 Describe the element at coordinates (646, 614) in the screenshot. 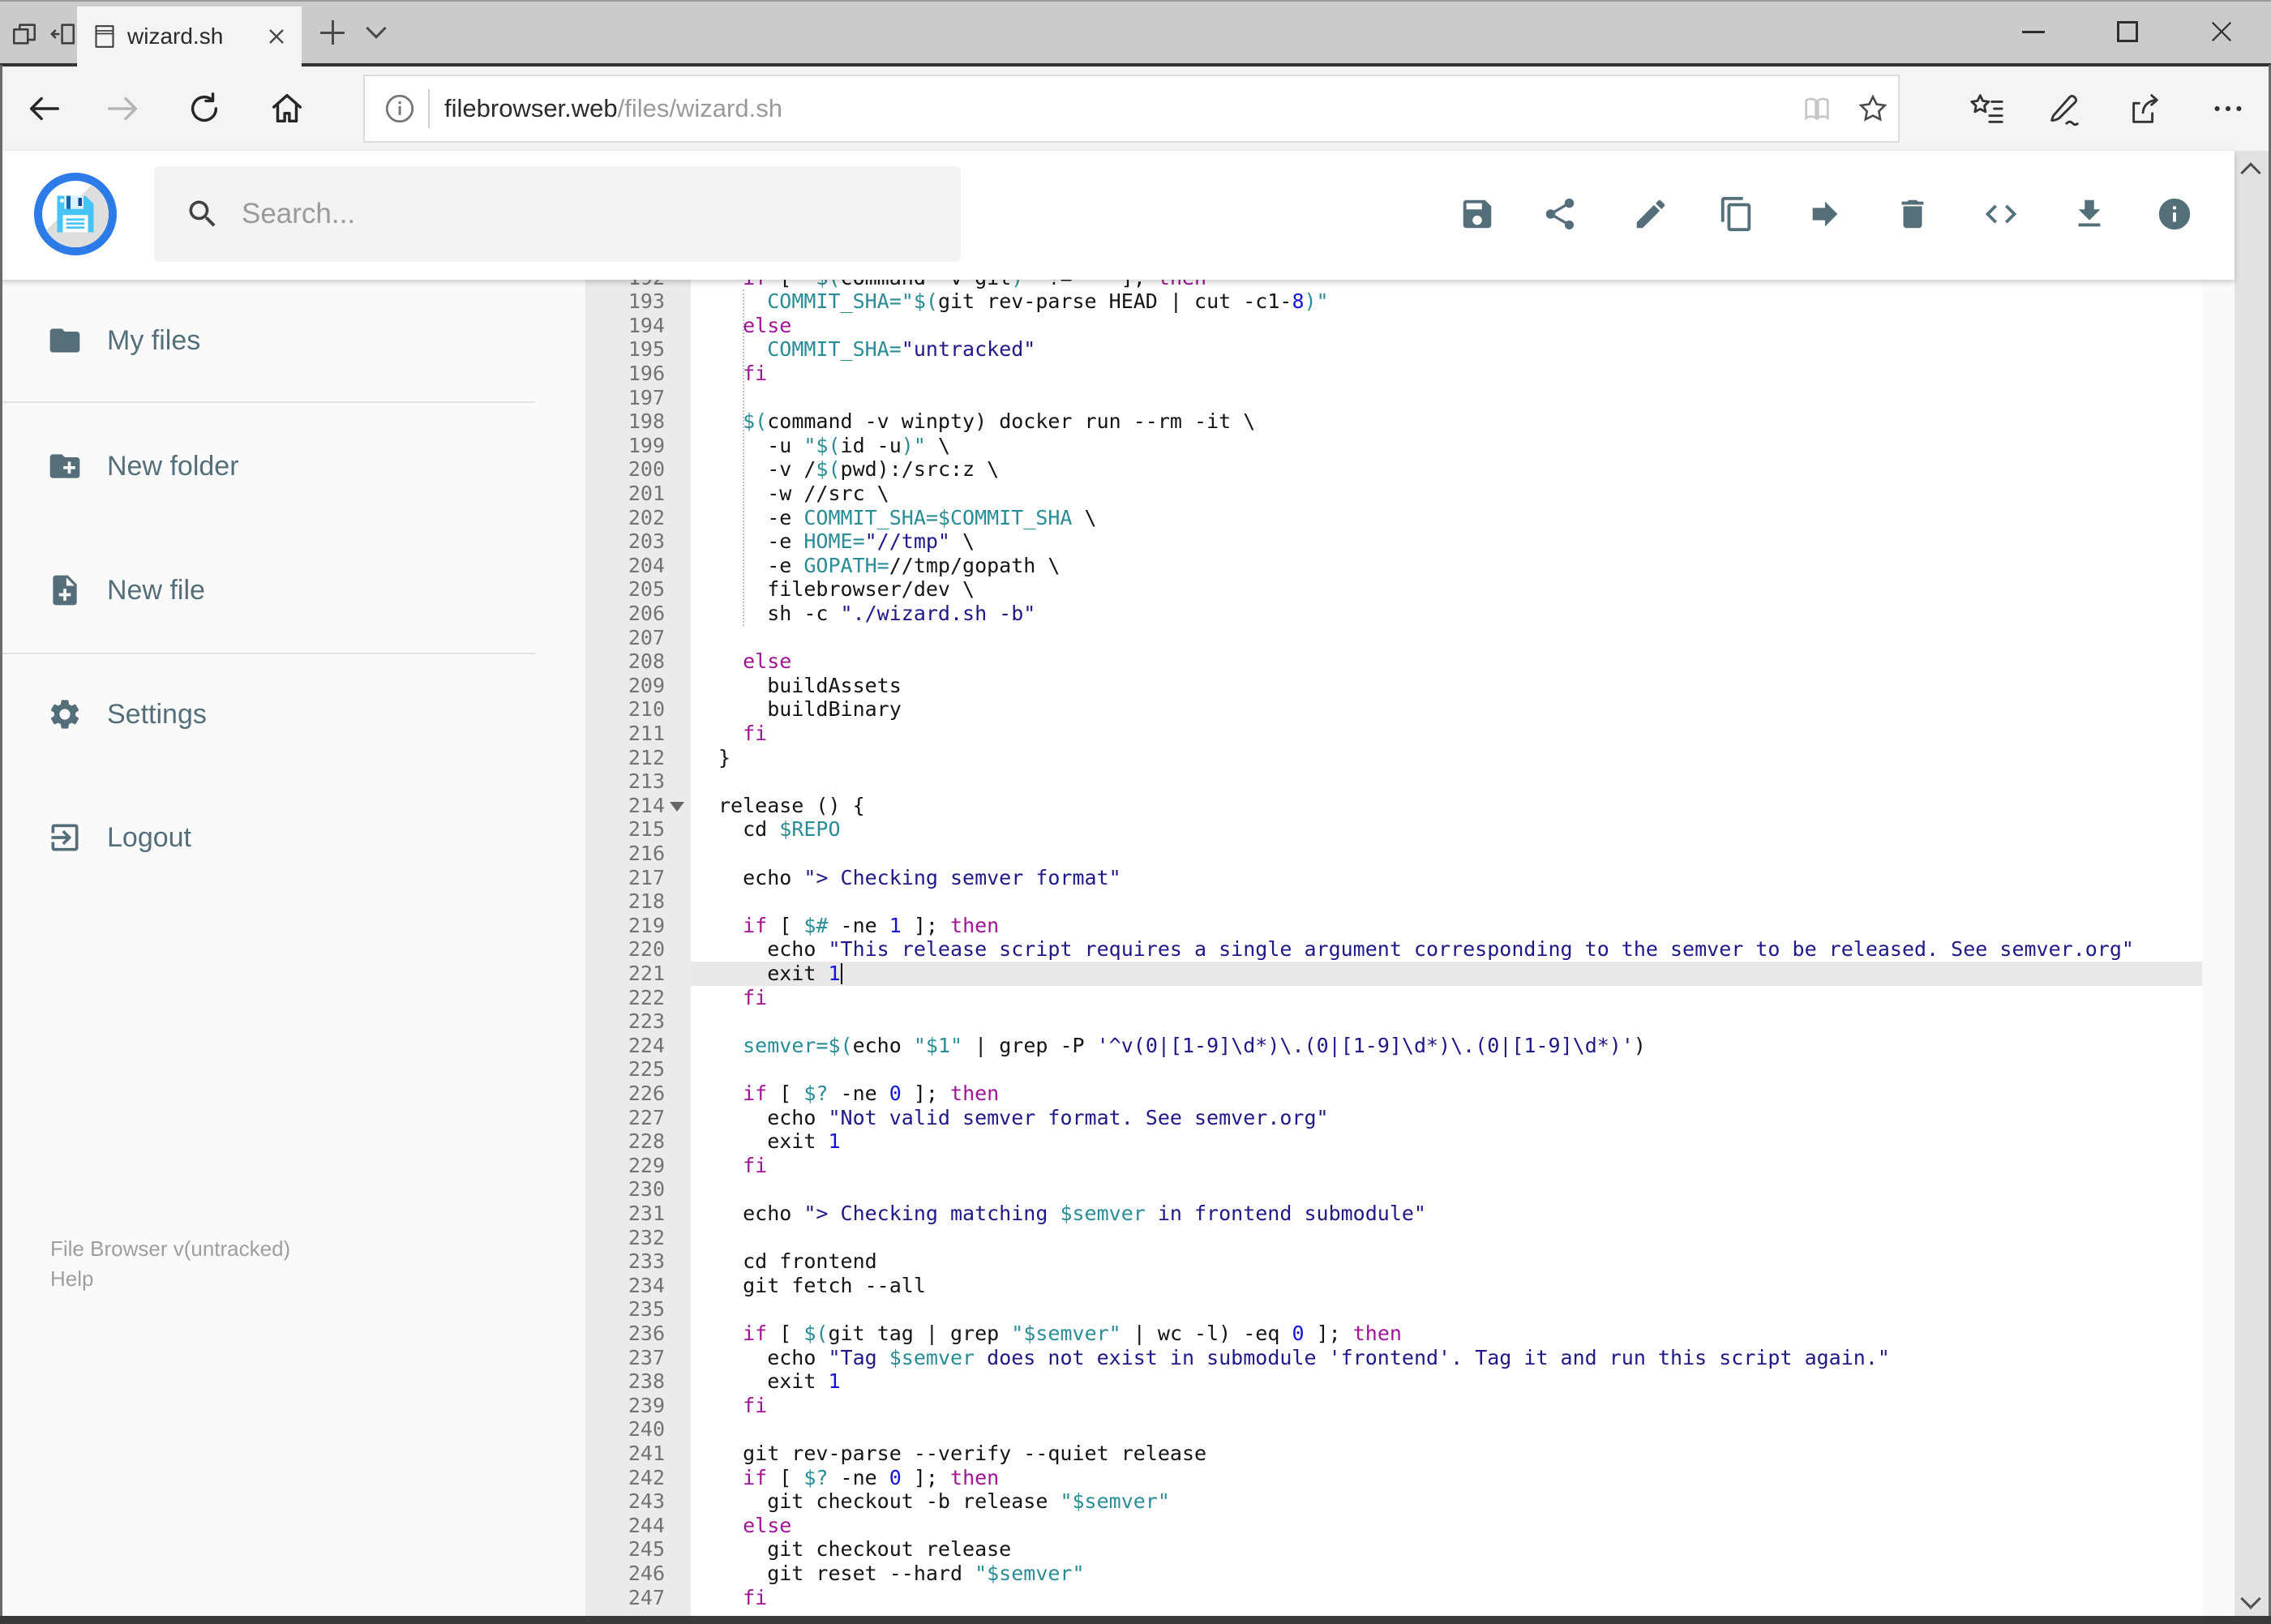

I see `line-number: 206` at that location.